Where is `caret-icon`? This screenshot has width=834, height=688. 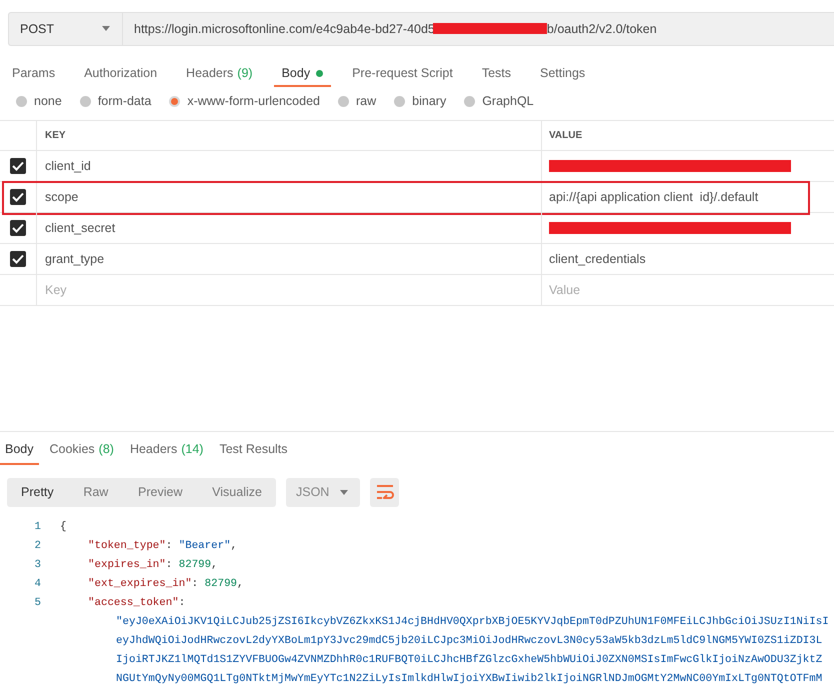 caret-icon is located at coordinates (344, 492).